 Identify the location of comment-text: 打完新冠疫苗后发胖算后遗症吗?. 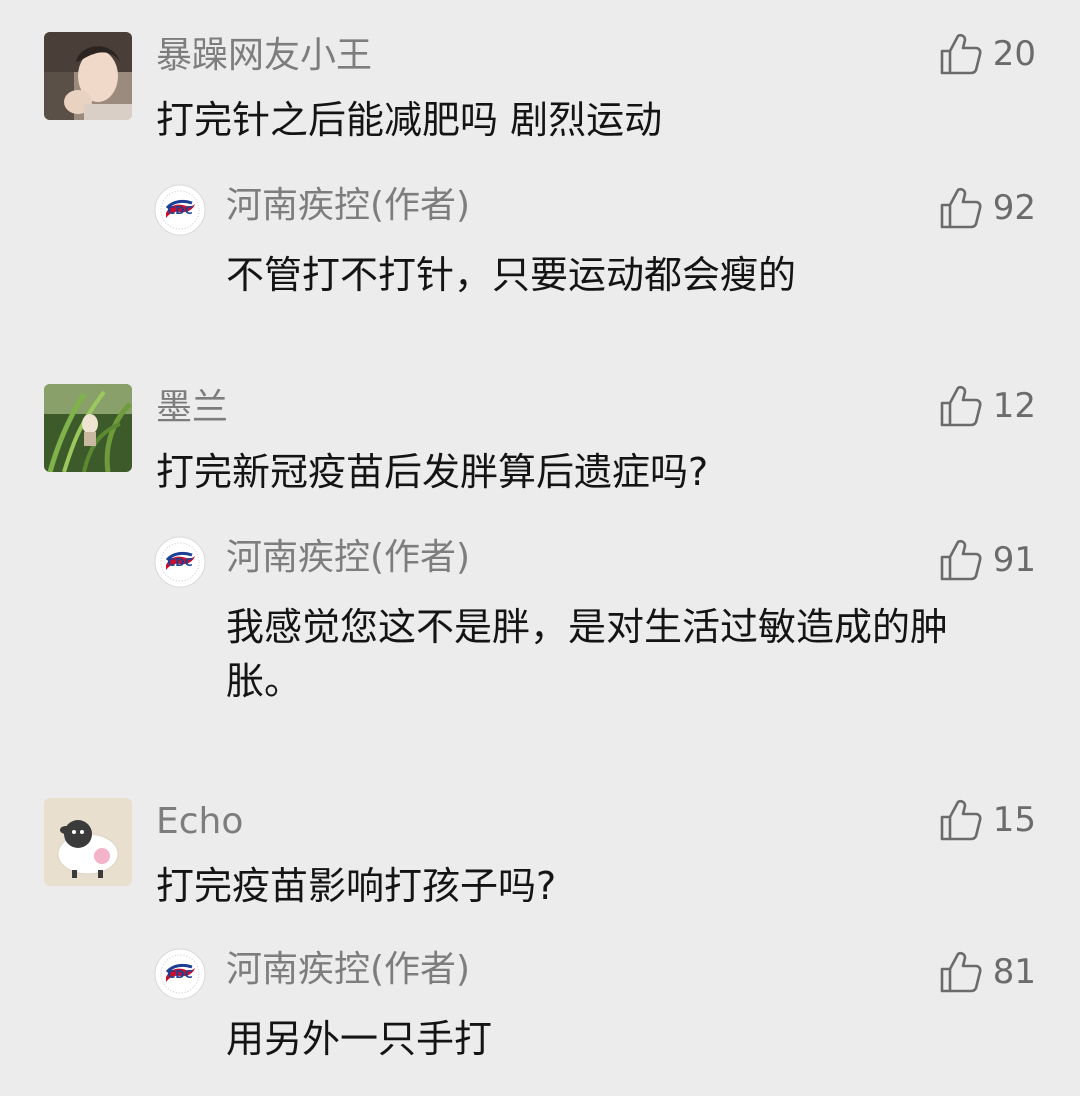
(432, 472).